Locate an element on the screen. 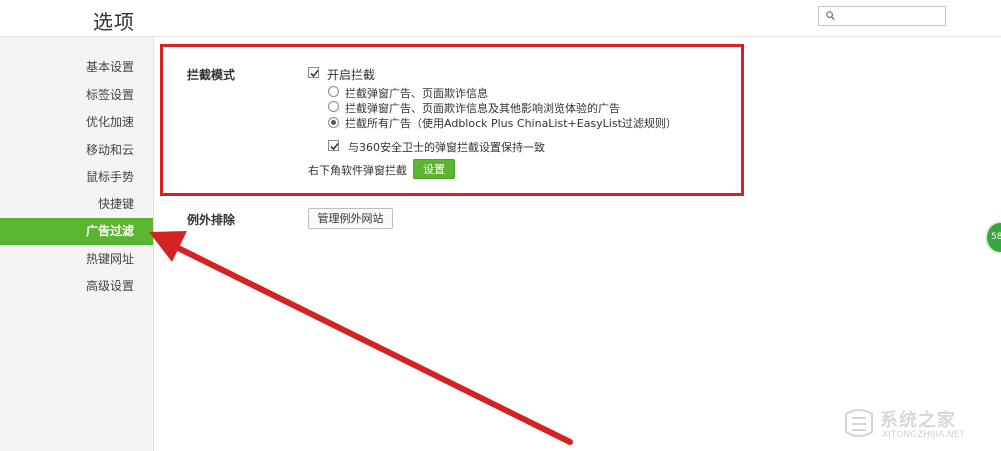 The image size is (1001, 451). search-box is located at coordinates (882, 16).